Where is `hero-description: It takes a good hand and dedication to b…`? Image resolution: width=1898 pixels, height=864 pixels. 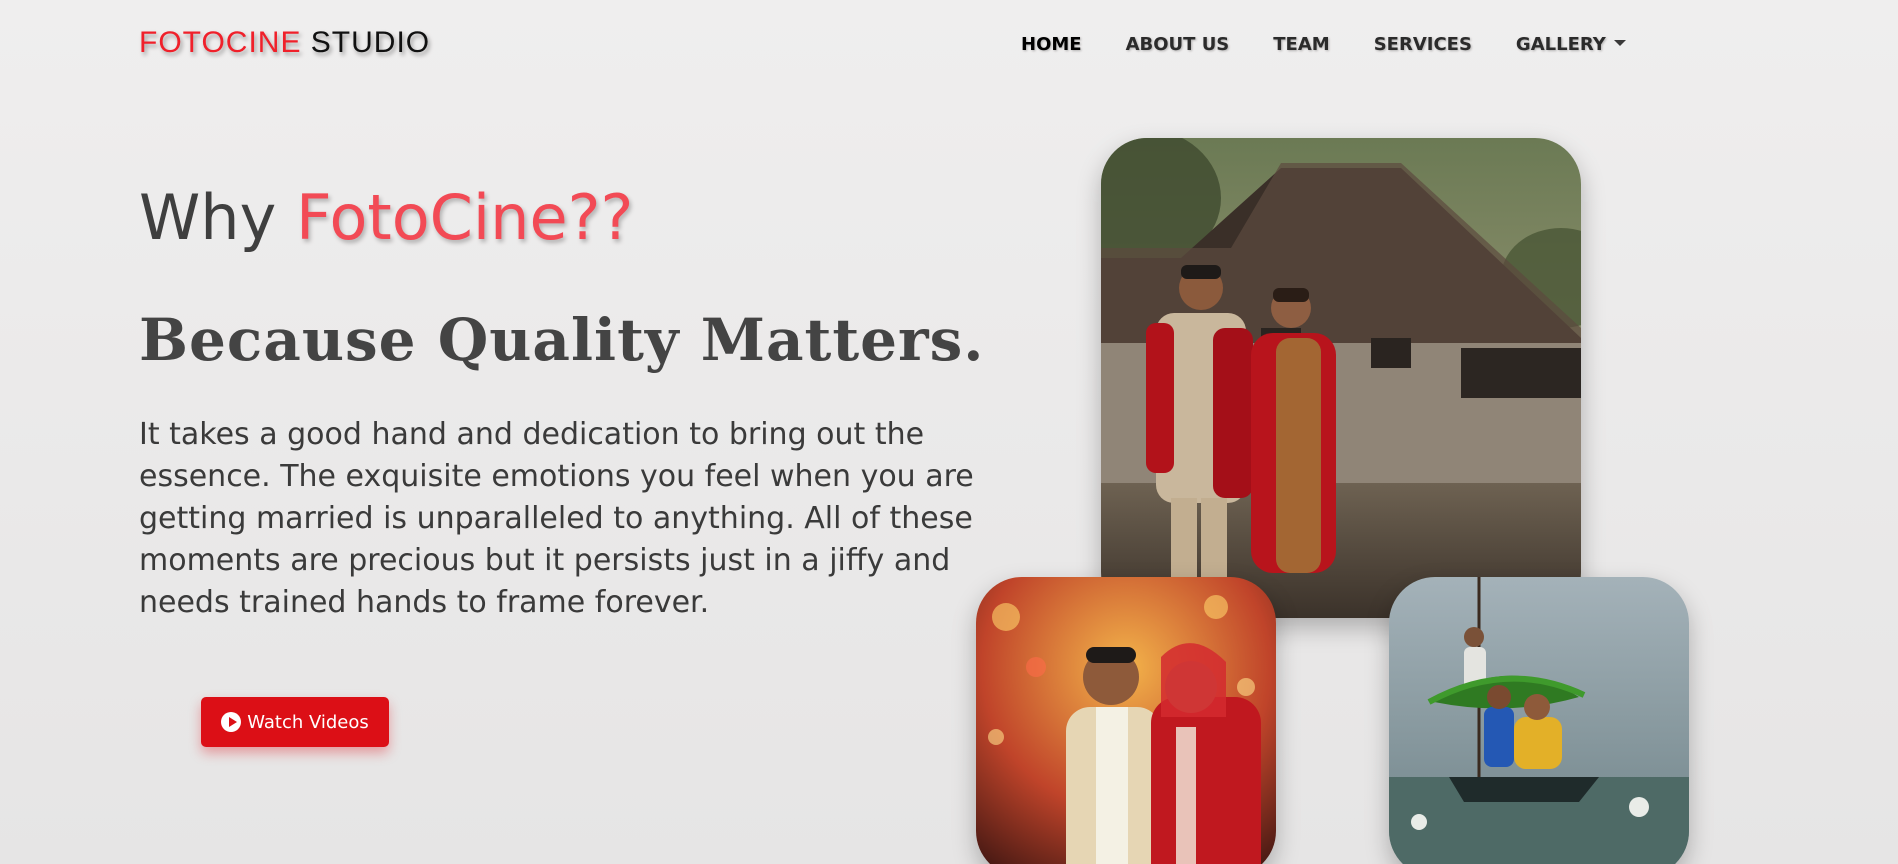 hero-description: It takes a good hand and dedication to b… is located at coordinates (556, 518).